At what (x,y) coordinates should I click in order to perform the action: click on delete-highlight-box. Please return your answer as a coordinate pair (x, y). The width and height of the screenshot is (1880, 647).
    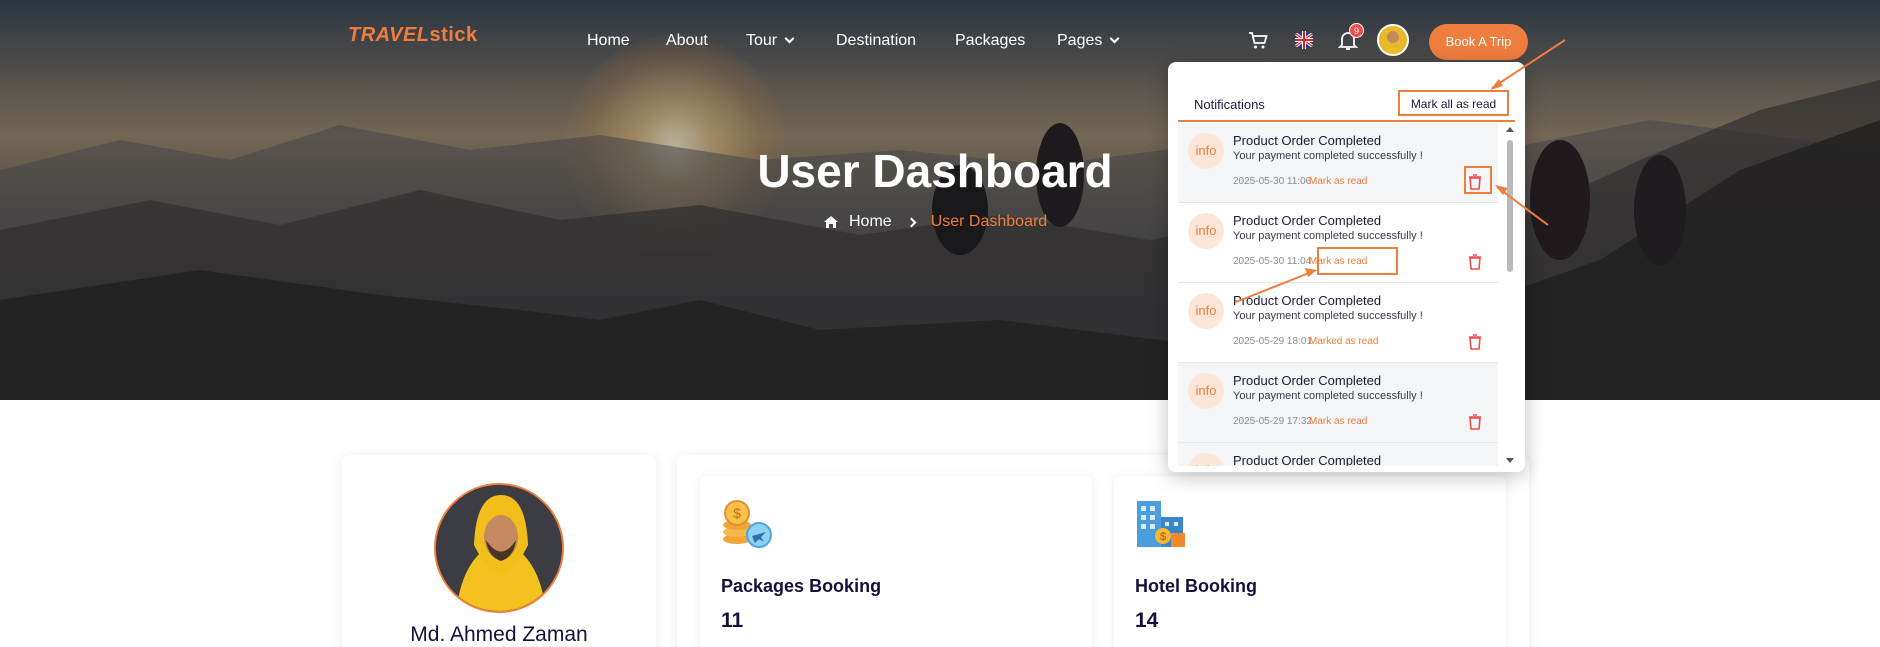
    Looking at the image, I should click on (1478, 180).